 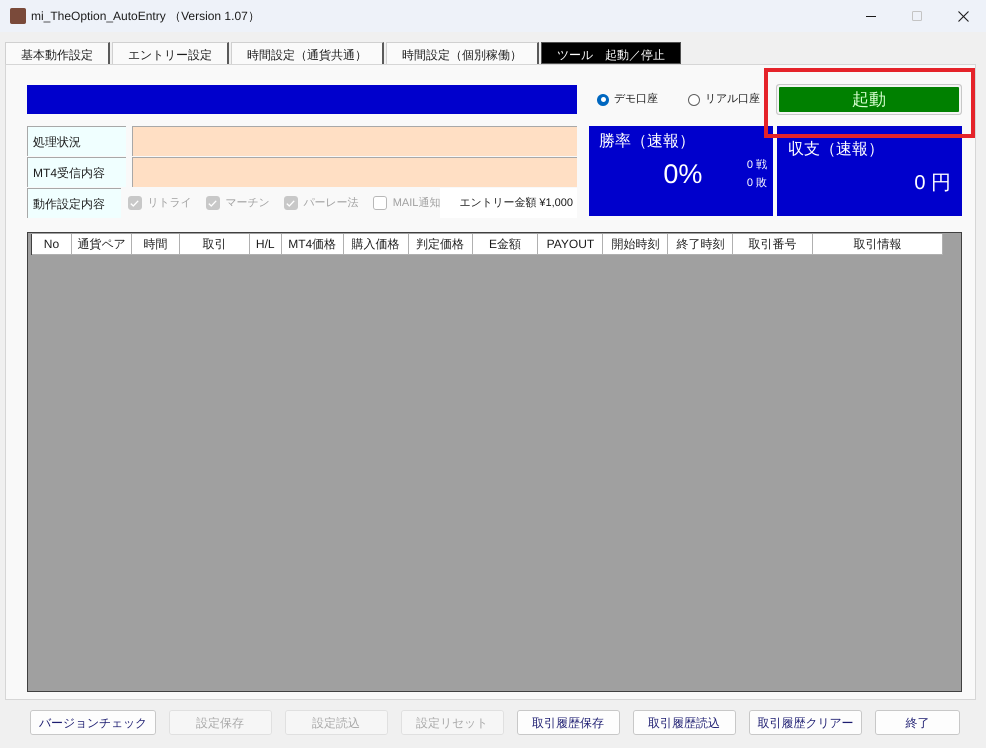 What do you see at coordinates (756, 165) in the screenshot?
I see `win-count: 0 戦` at bounding box center [756, 165].